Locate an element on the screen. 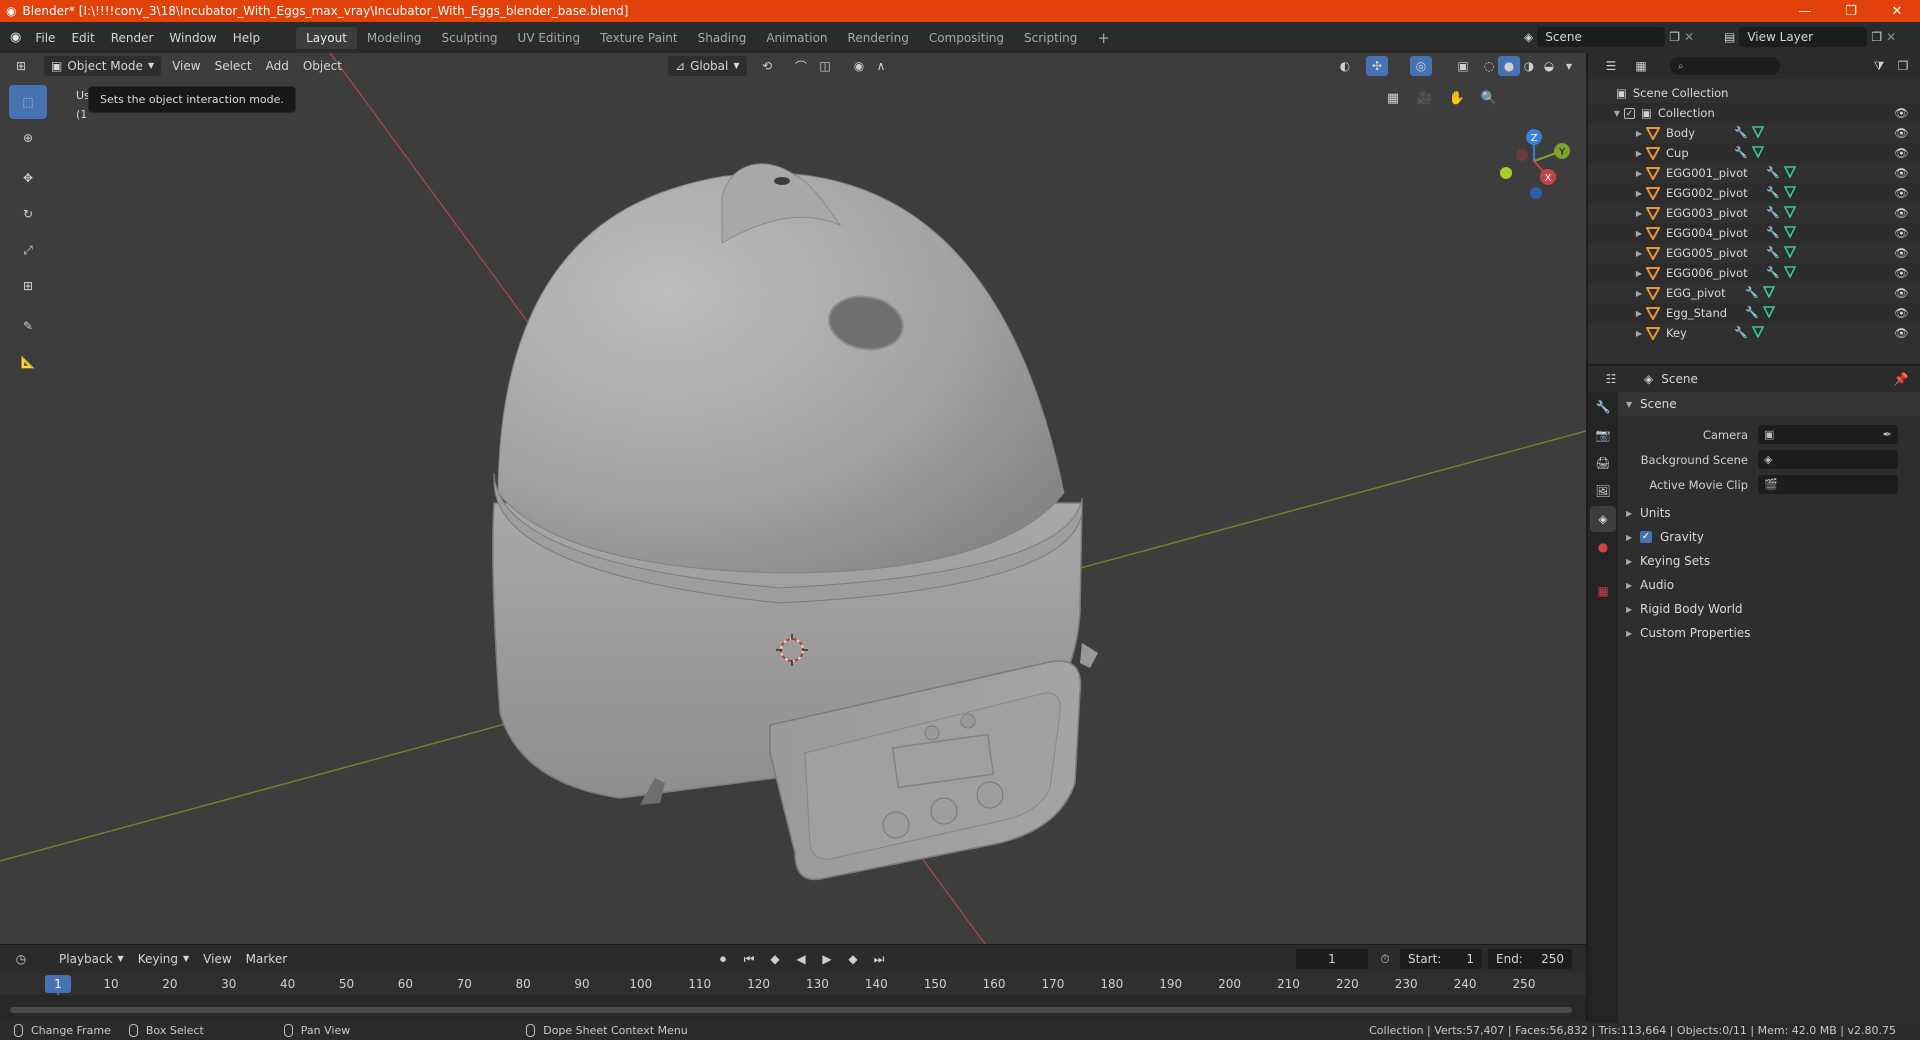 This screenshot has width=1920, height=1040. filter-icon: ⧩ is located at coordinates (1879, 66).